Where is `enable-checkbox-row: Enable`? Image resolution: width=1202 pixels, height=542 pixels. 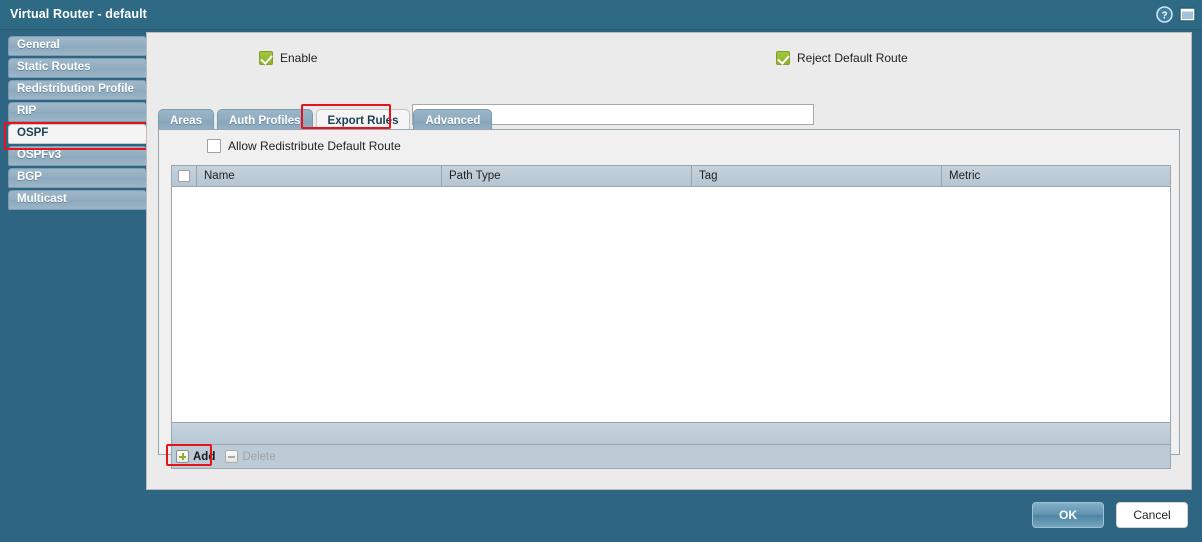 enable-checkbox-row: Enable is located at coordinates (288, 58).